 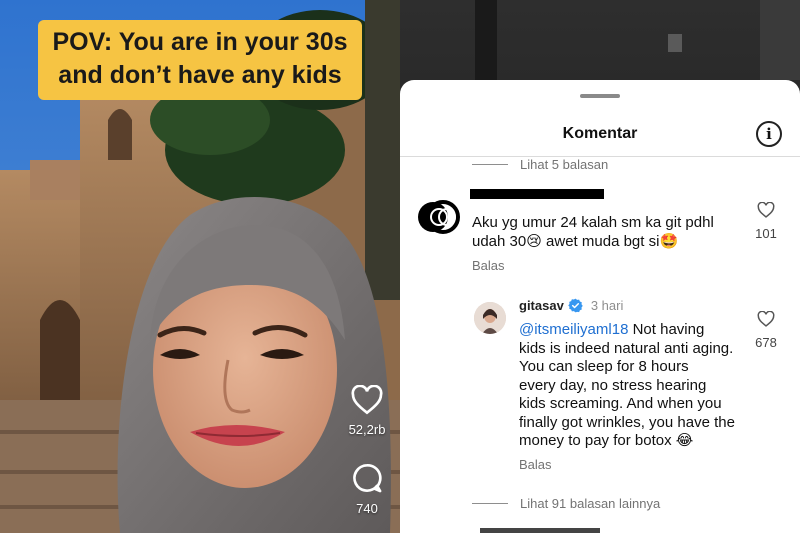 I want to click on laughing-emoji: 😂, so click(x=684, y=440).